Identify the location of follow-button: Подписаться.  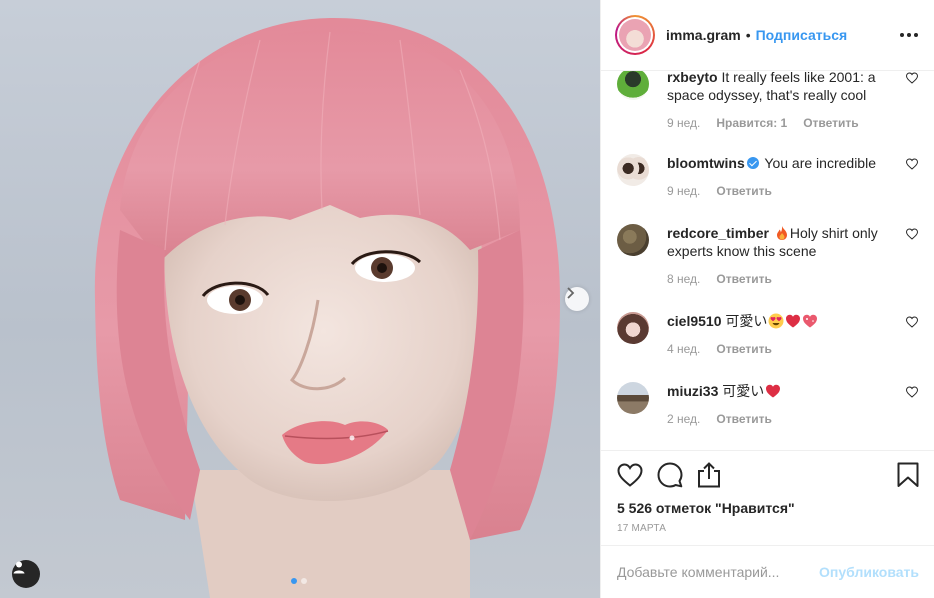
(802, 35).